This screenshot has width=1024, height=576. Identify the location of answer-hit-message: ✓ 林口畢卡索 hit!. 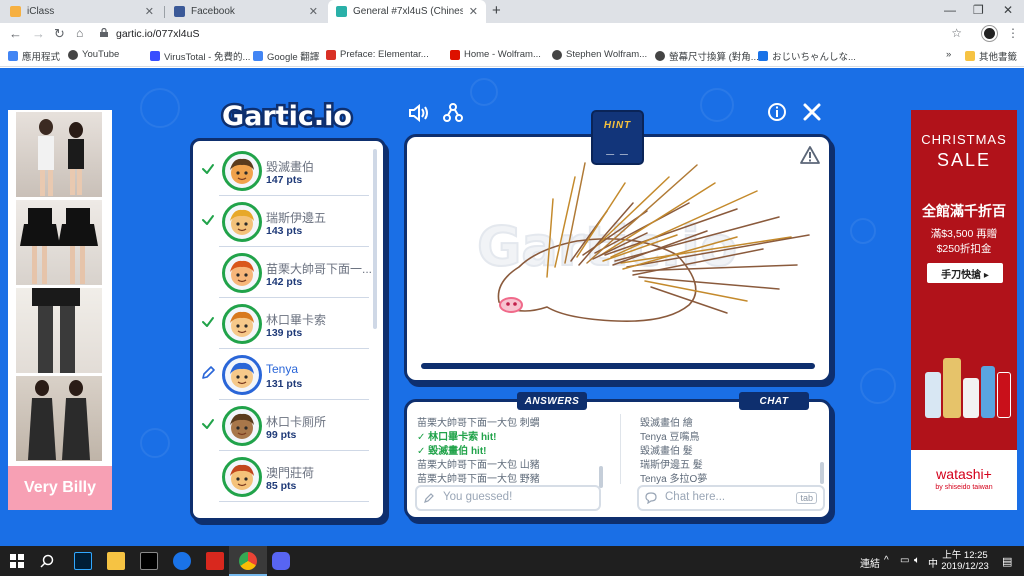
(457, 435).